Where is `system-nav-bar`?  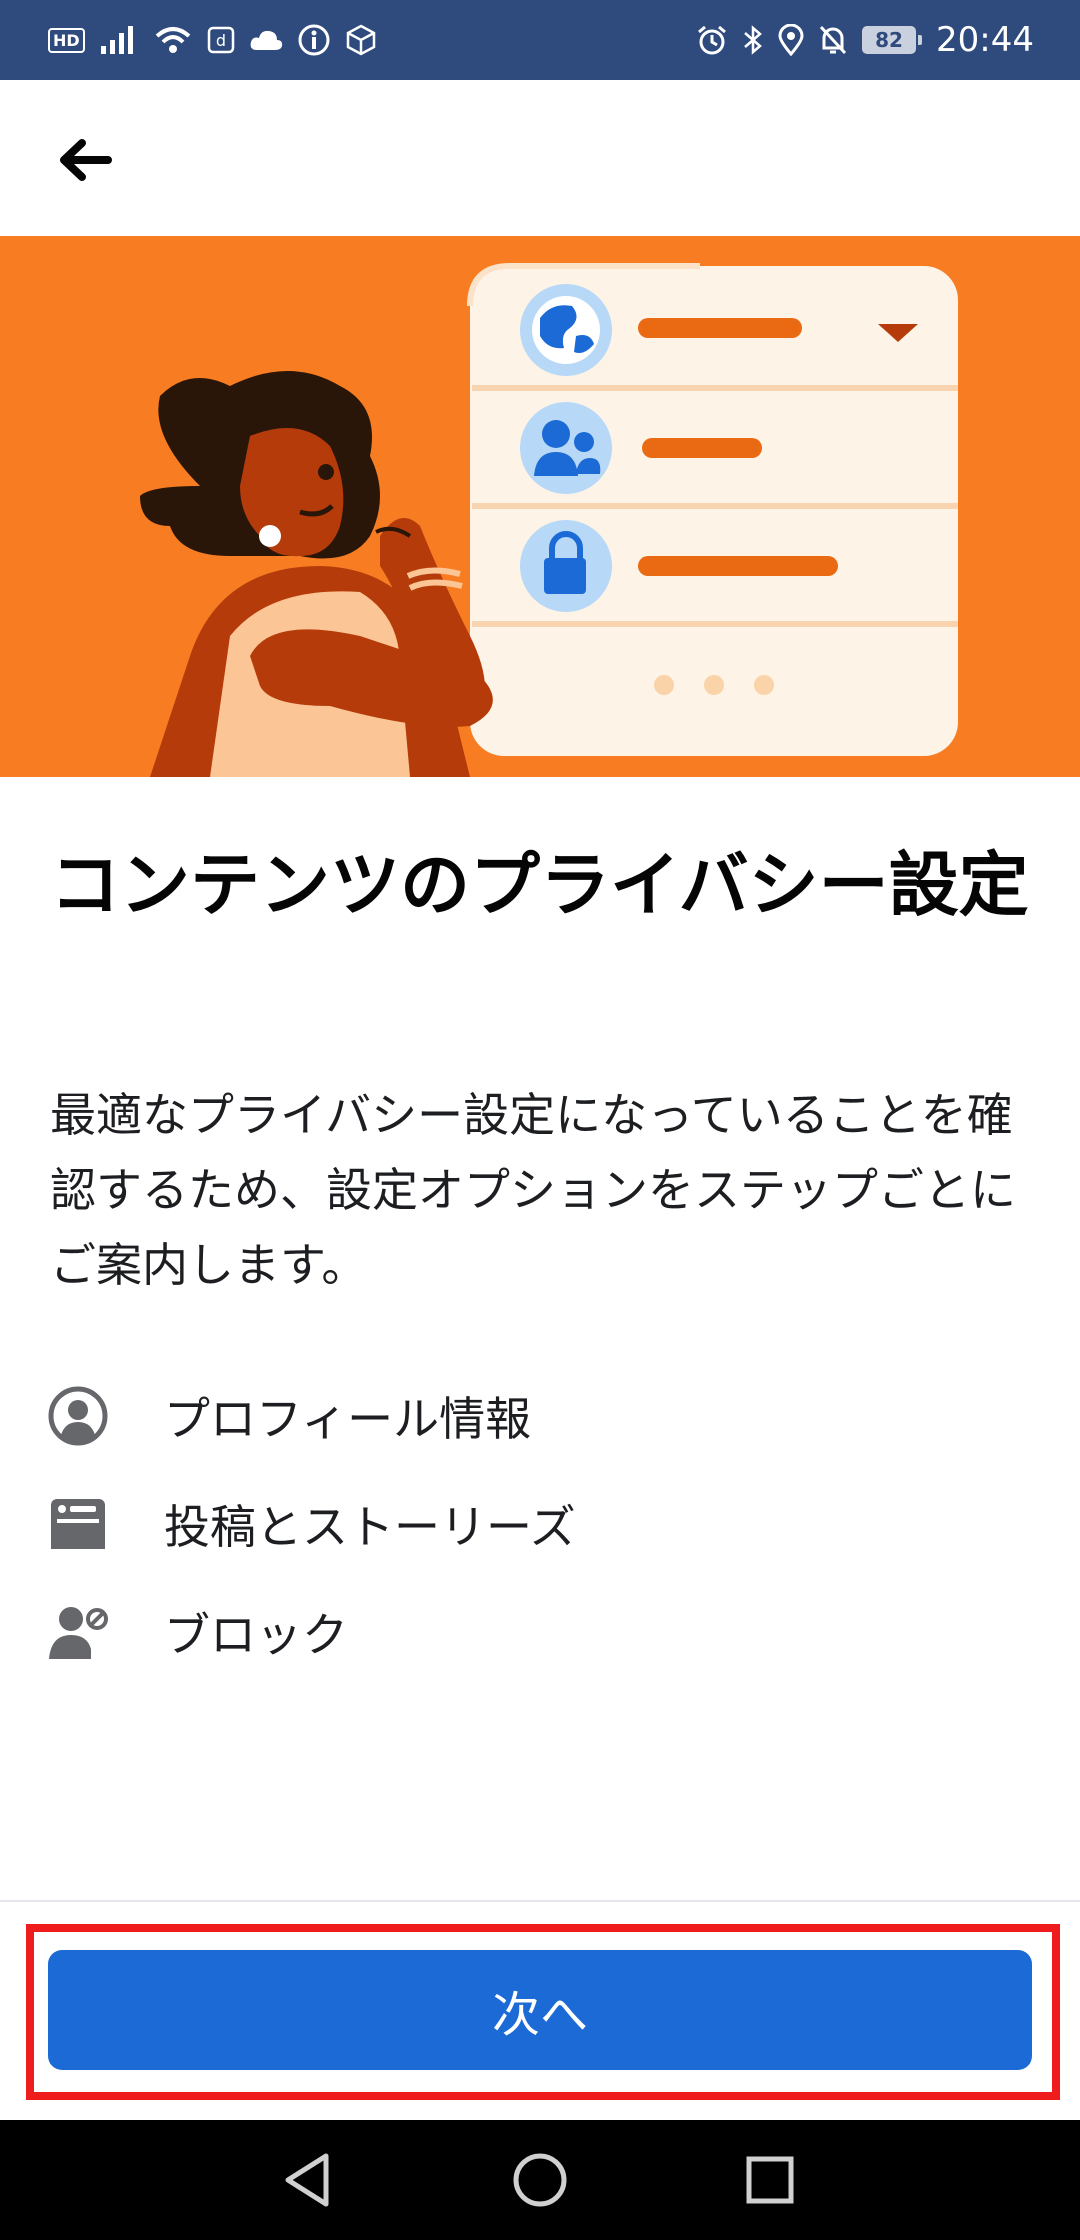
system-nav-bar is located at coordinates (540, 2180).